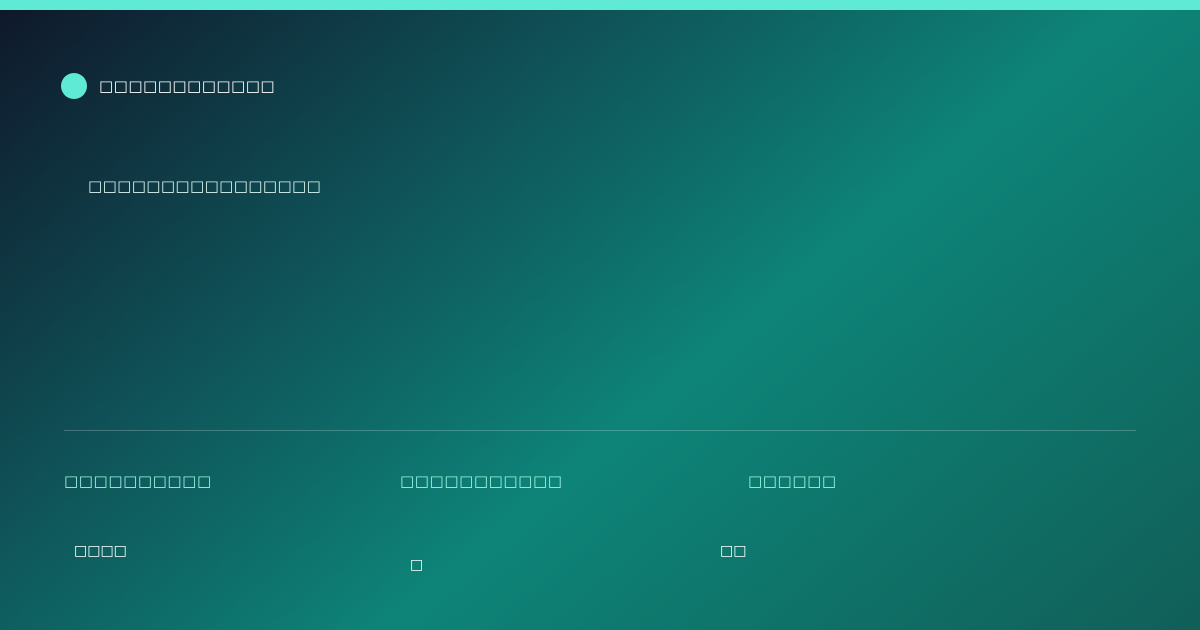 The height and width of the screenshot is (630, 1200). What do you see at coordinates (600, 430) in the screenshot?
I see `divider` at bounding box center [600, 430].